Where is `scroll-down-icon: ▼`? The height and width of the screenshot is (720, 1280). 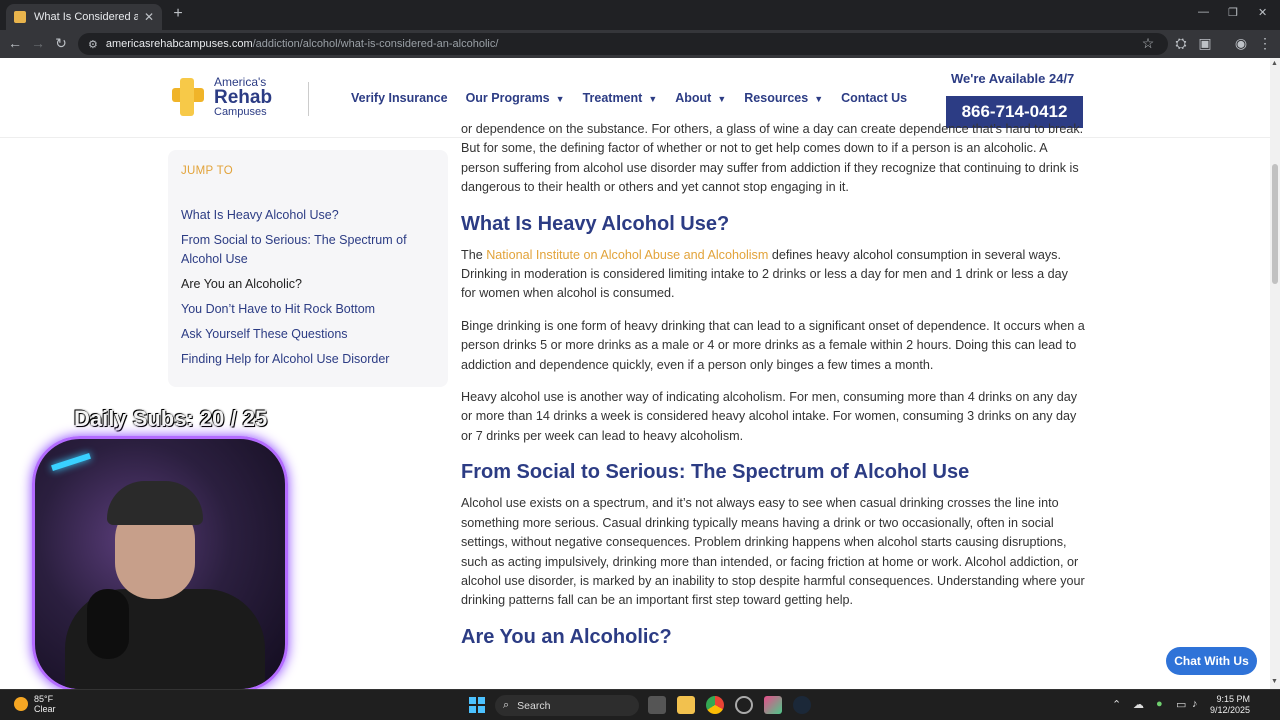 scroll-down-icon: ▼ is located at coordinates (1274, 681).